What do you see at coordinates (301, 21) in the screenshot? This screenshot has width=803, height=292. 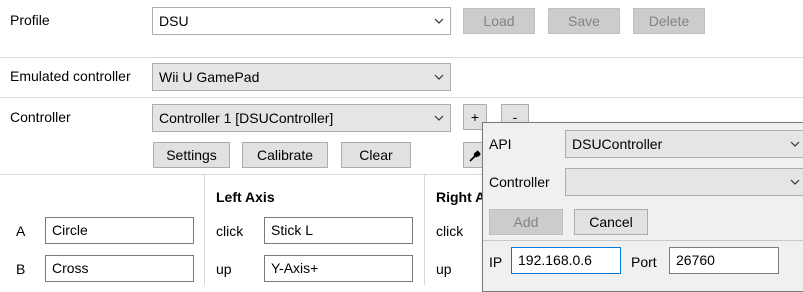 I see `profile-combobox: DSU` at bounding box center [301, 21].